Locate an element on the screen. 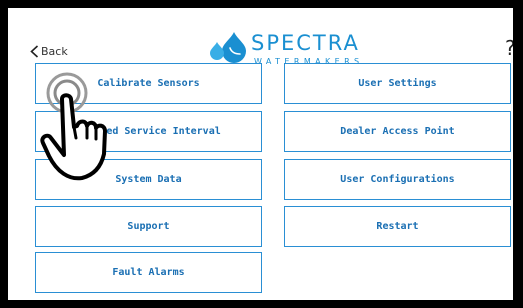 The height and width of the screenshot is (308, 523). fault-alarms-button: Fault Alarms is located at coordinates (148, 272).